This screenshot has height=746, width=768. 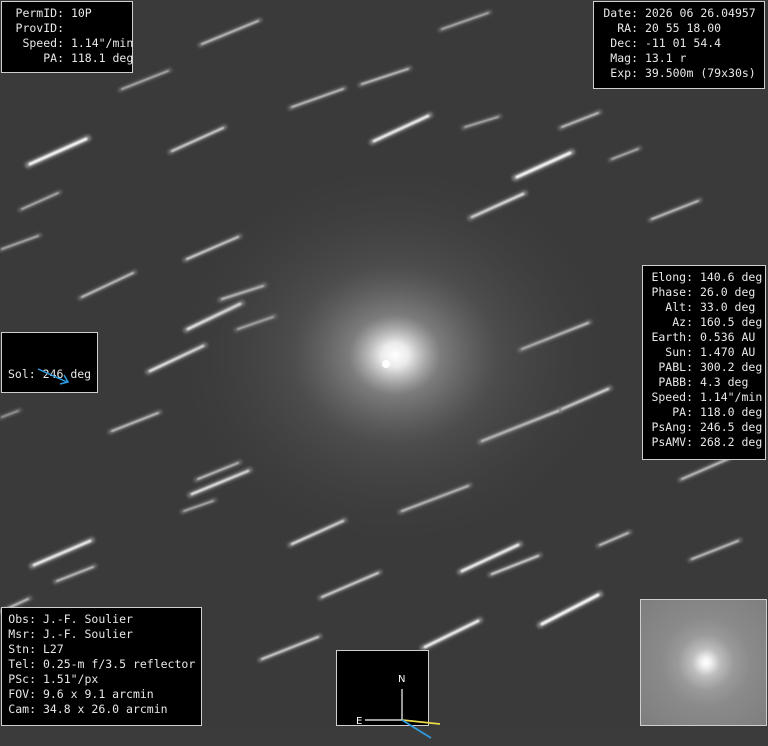 I want to click on field-label: Cam:, so click(x=22, y=709).